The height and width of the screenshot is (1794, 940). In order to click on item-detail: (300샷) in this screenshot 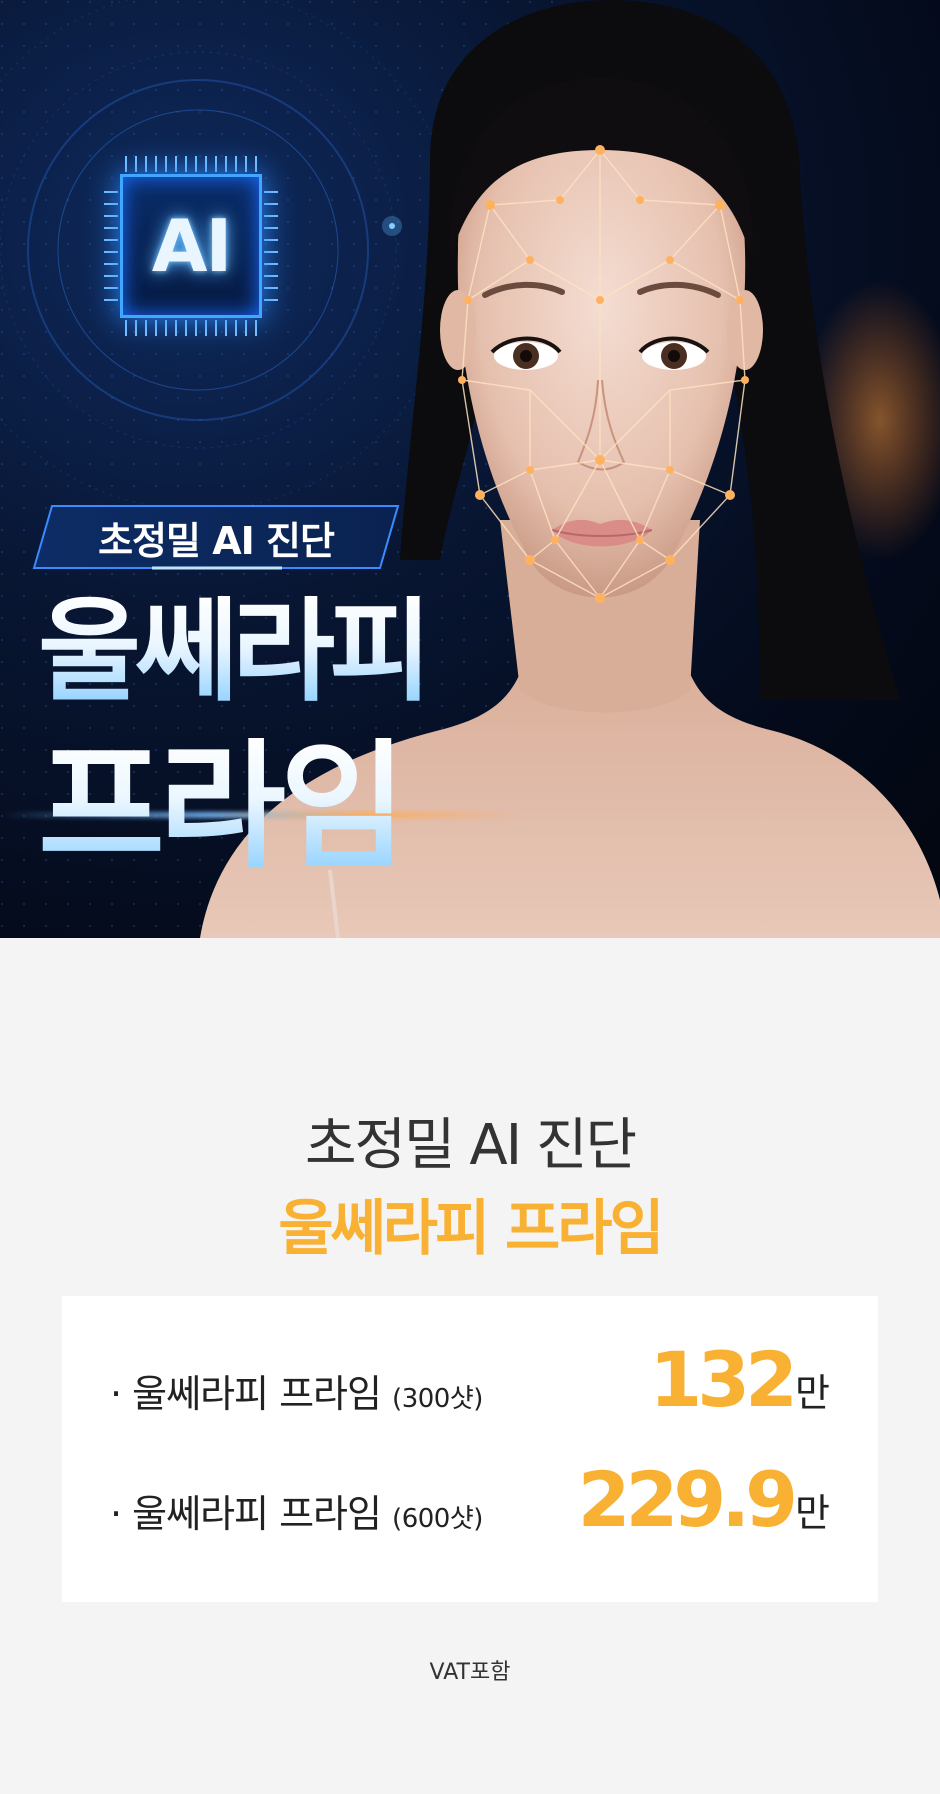, I will do `click(437, 1399)`.